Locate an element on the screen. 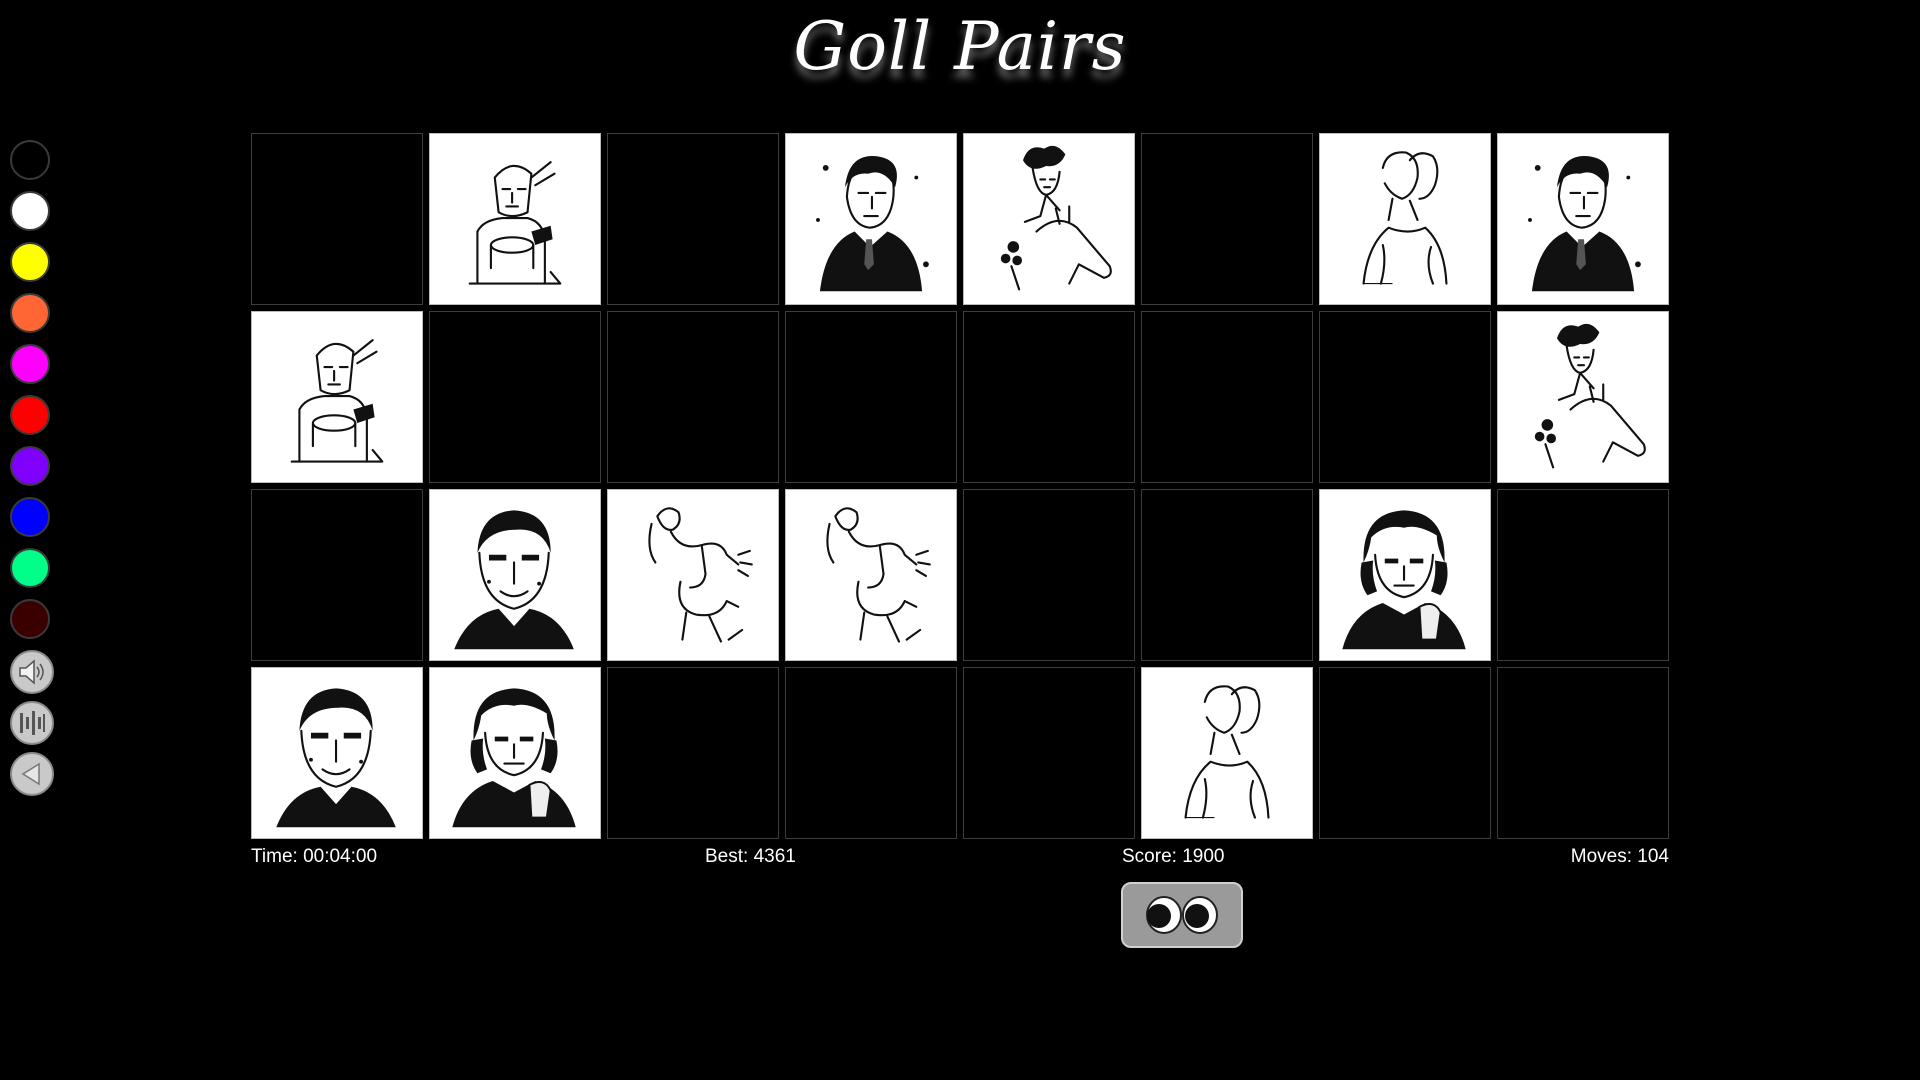 Image resolution: width=1920 pixels, height=1080 pixels. sound-button is located at coordinates (32, 672).